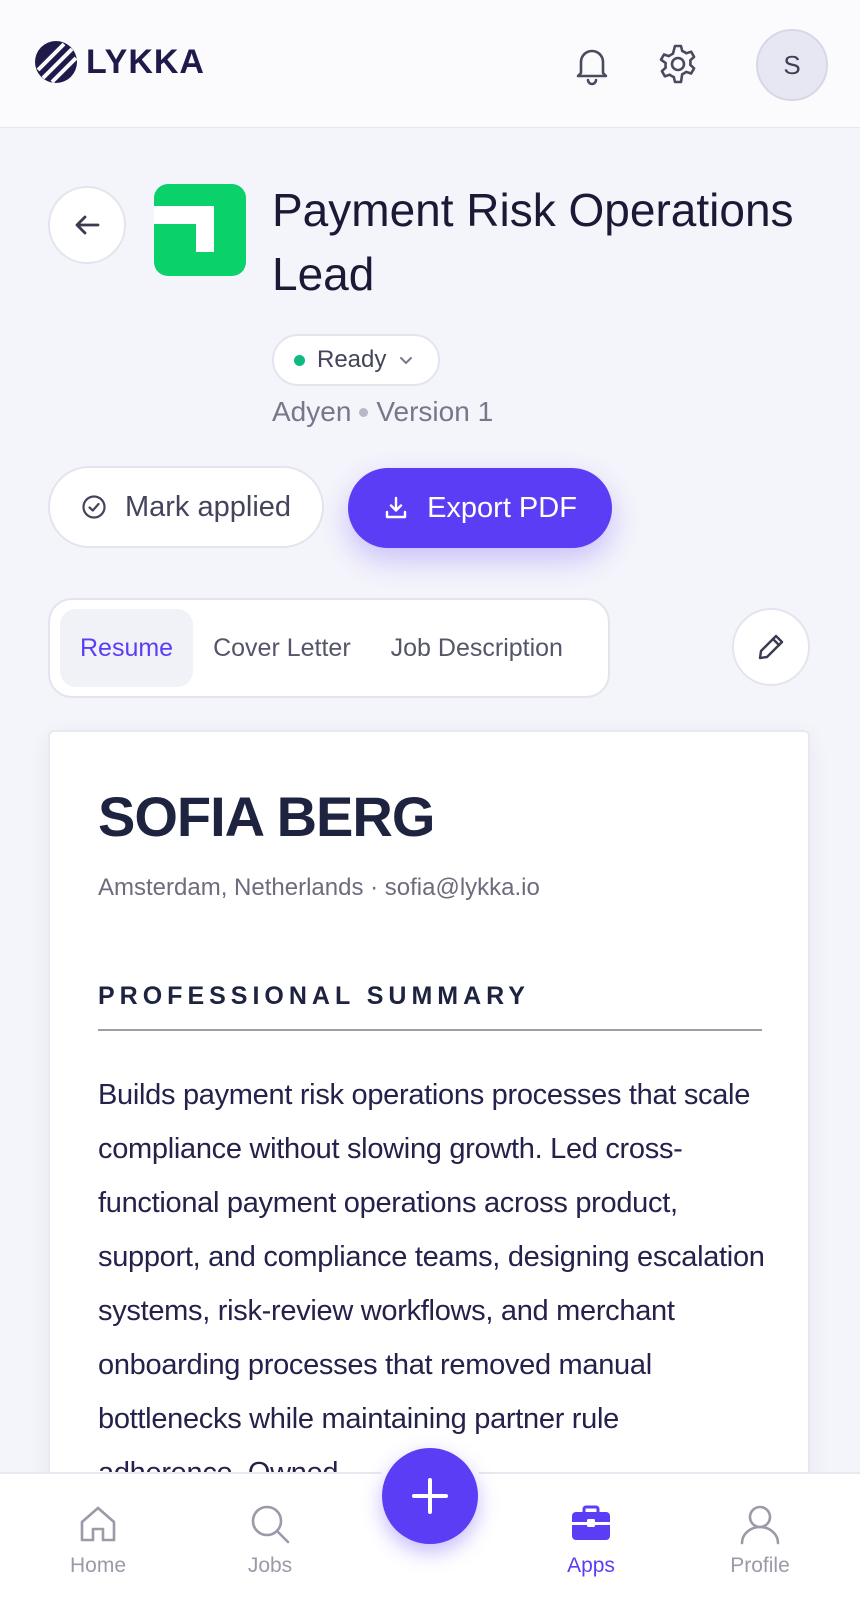 Image resolution: width=860 pixels, height=1600 pixels. Describe the element at coordinates (533, 242) in the screenshot. I see `job-title: Payment Risk Operations Lead` at that location.